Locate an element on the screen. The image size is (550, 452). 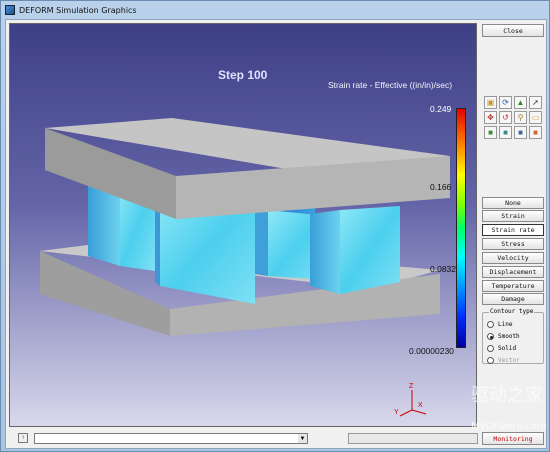
pan-icon: ✥ is located at coordinates (490, 117).